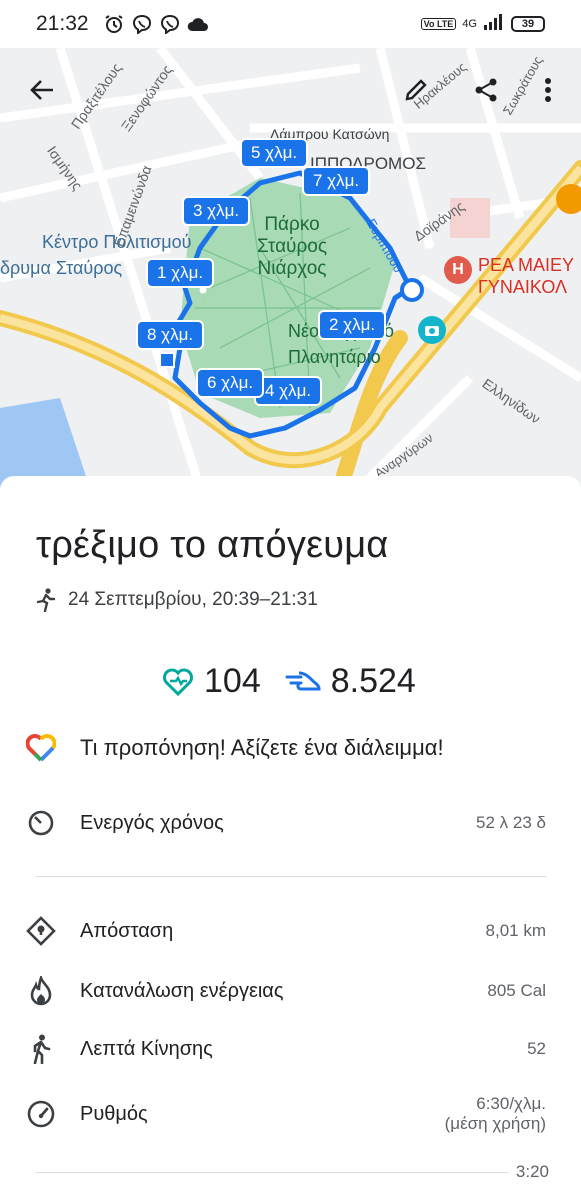 The height and width of the screenshot is (1200, 581). I want to click on more-vert-icon, so click(548, 90).